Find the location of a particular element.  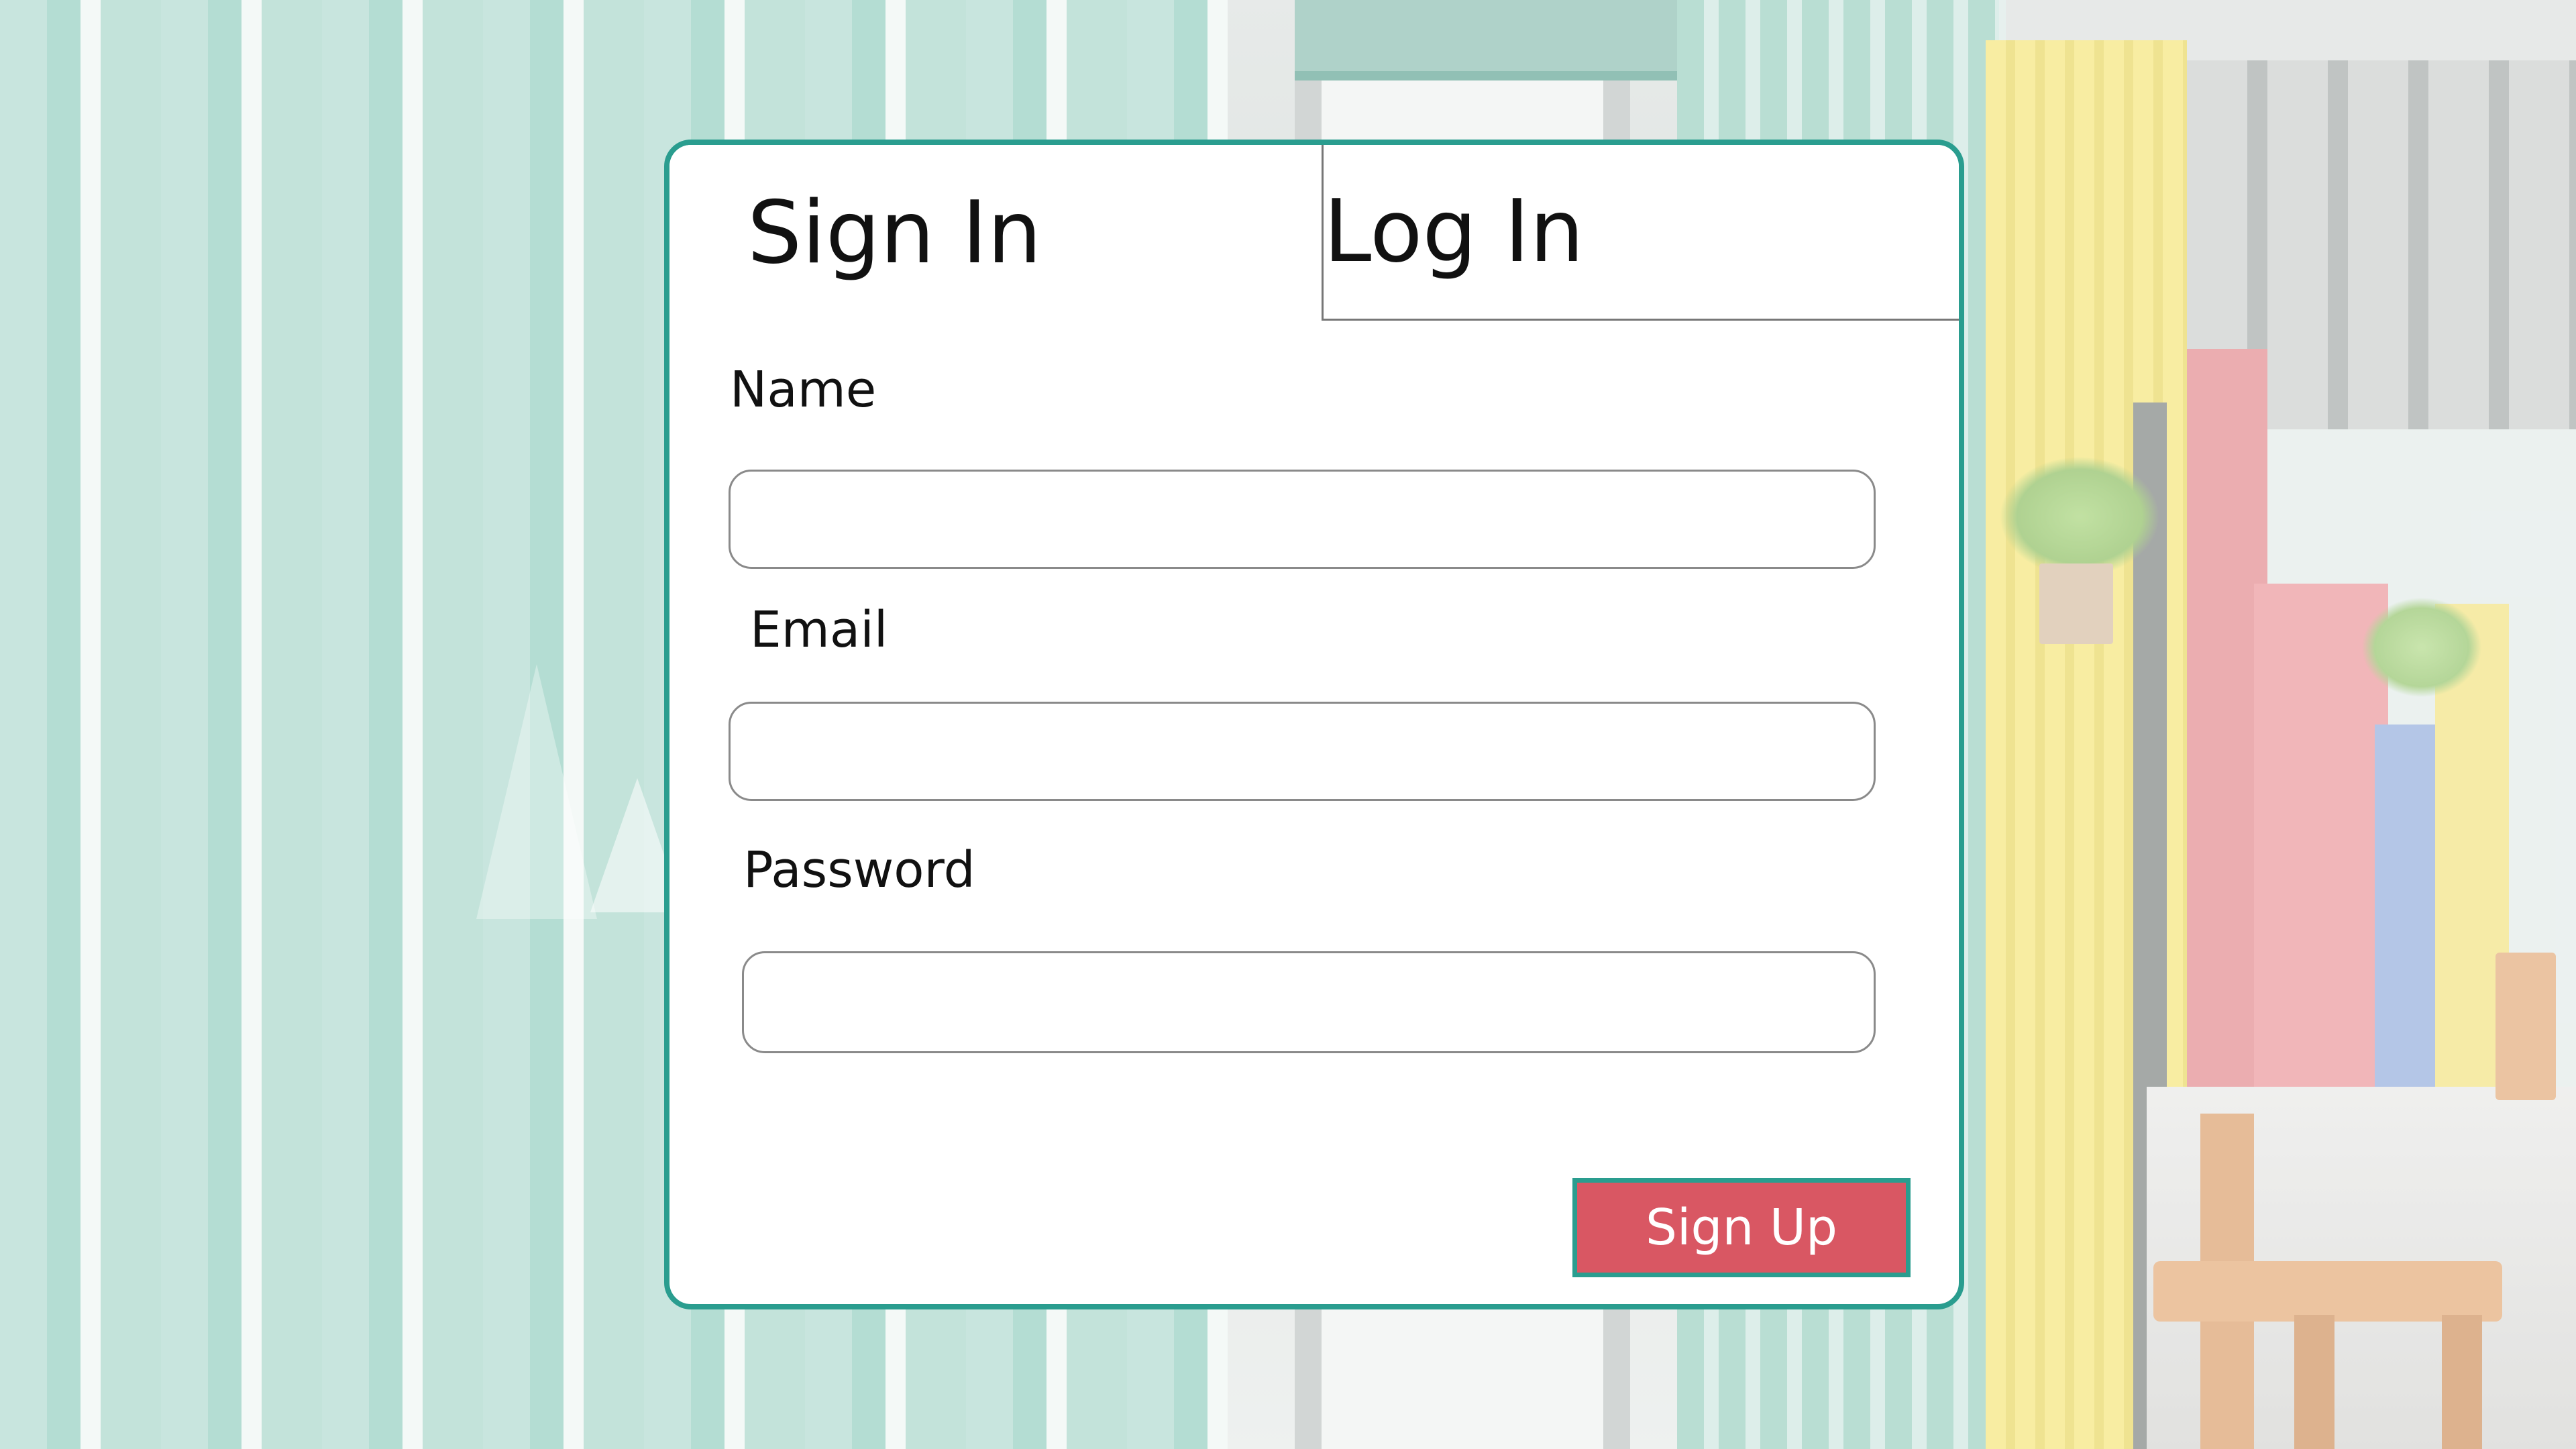

name-input is located at coordinates (1302, 519).